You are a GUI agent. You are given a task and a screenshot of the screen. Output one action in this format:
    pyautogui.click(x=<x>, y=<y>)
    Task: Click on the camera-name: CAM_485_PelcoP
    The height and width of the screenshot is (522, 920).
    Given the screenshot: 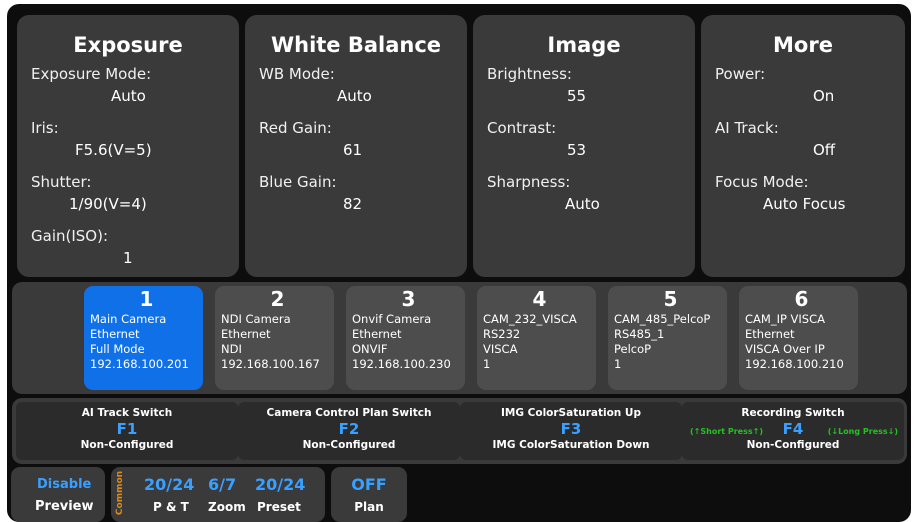 What is the action you would take?
    pyautogui.click(x=662, y=319)
    